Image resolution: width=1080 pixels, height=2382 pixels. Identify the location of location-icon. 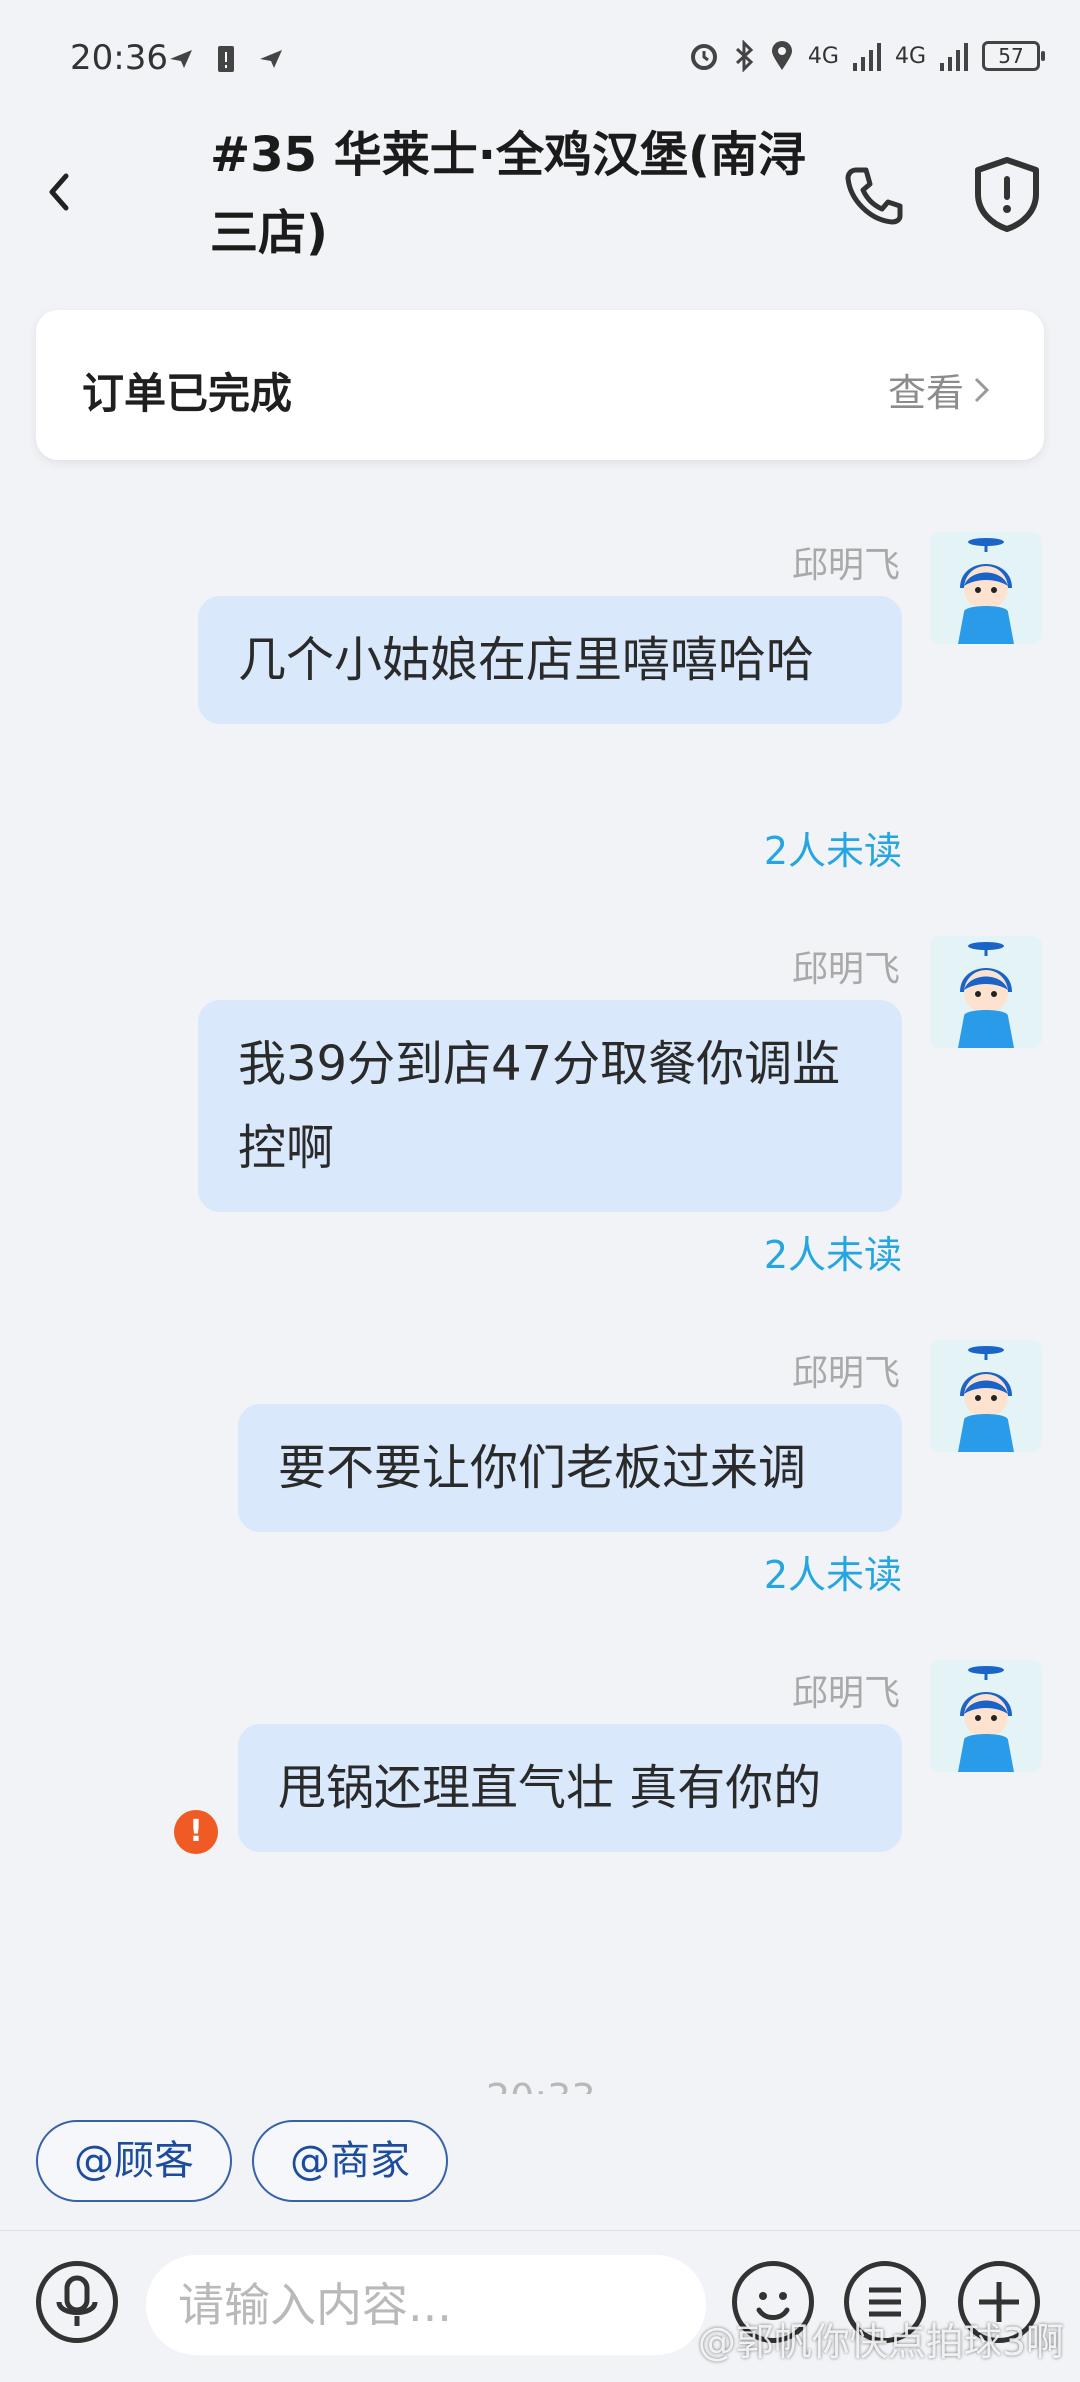
(781, 55).